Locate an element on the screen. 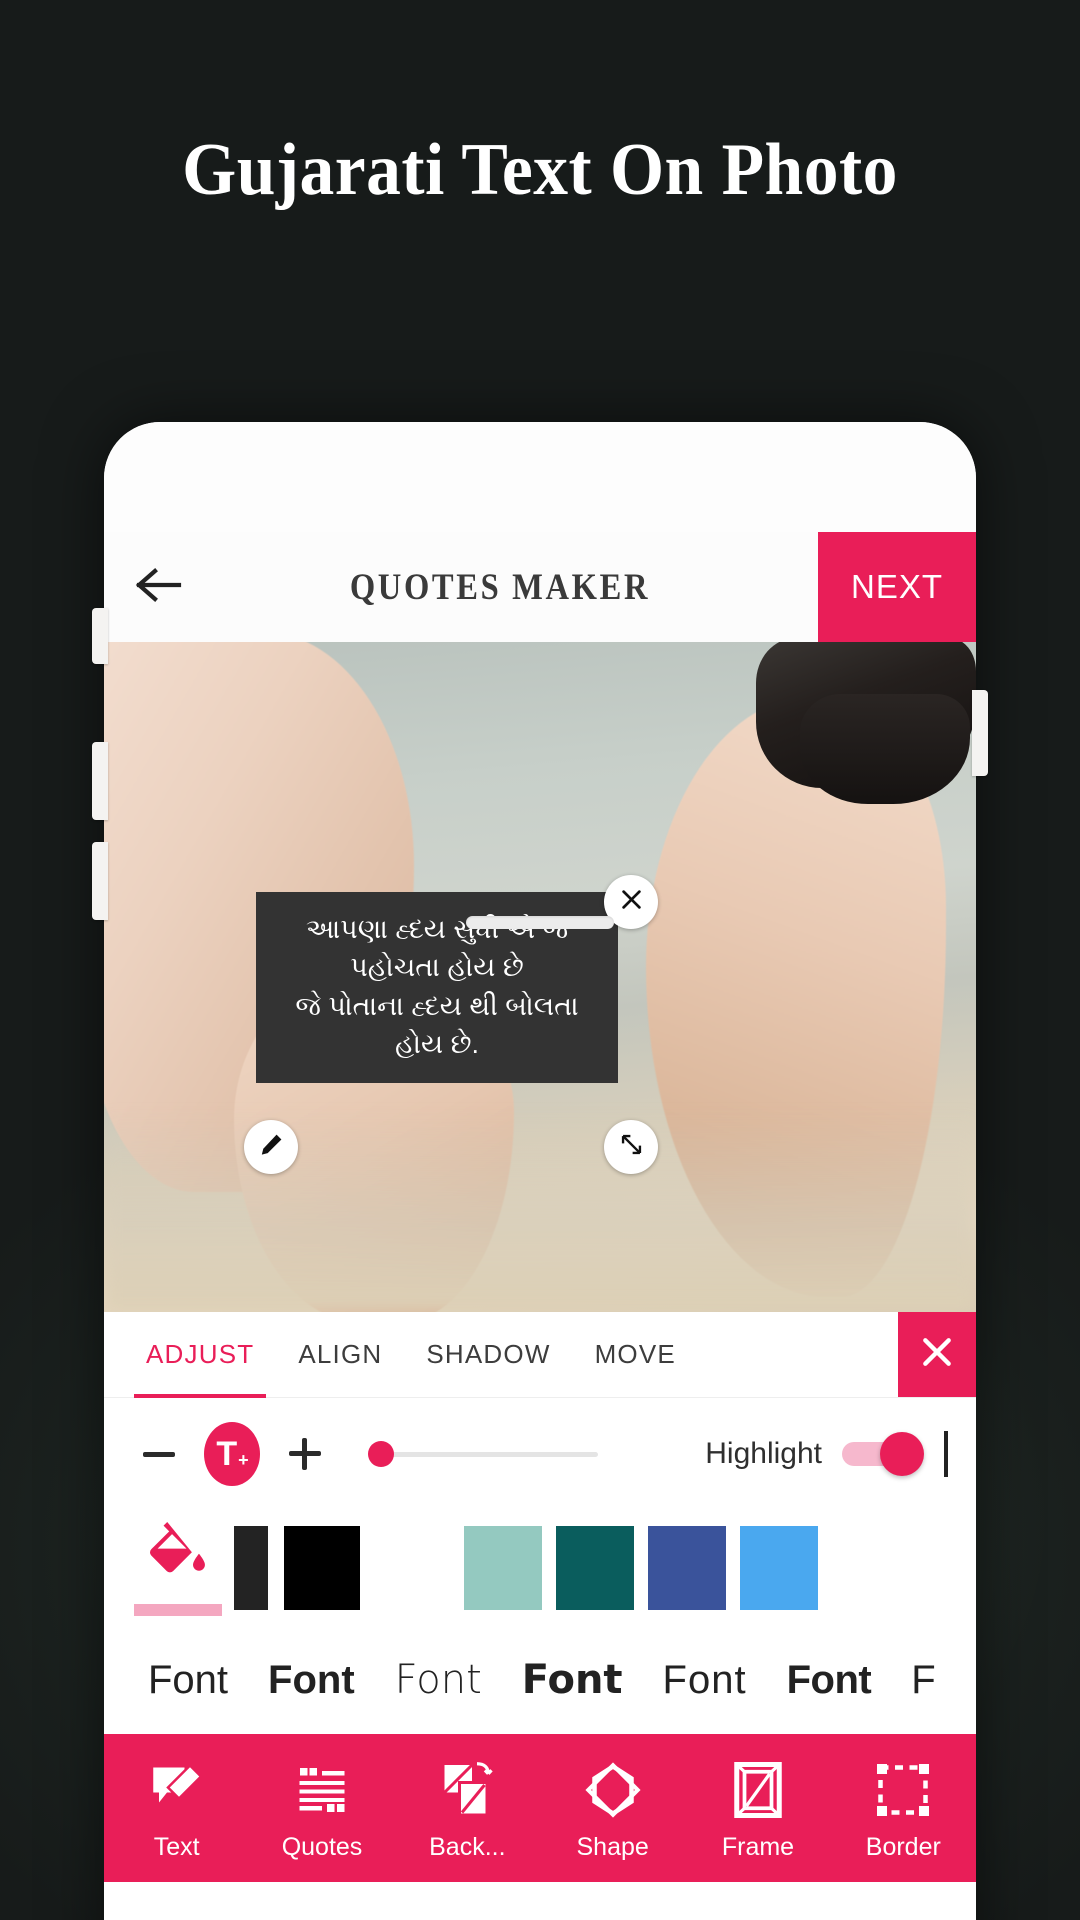  tab-adjust: ADJUST is located at coordinates (200, 1355).